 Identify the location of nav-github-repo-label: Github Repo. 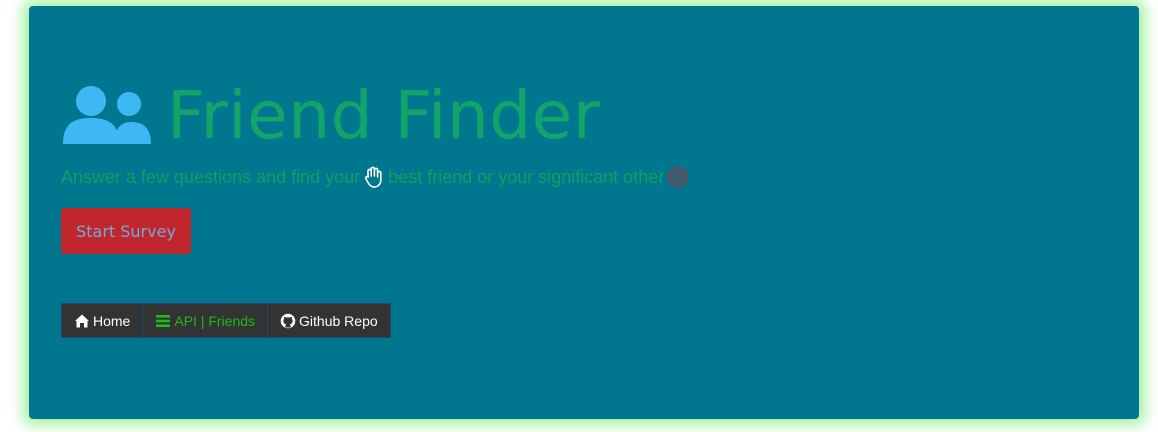
(338, 320).